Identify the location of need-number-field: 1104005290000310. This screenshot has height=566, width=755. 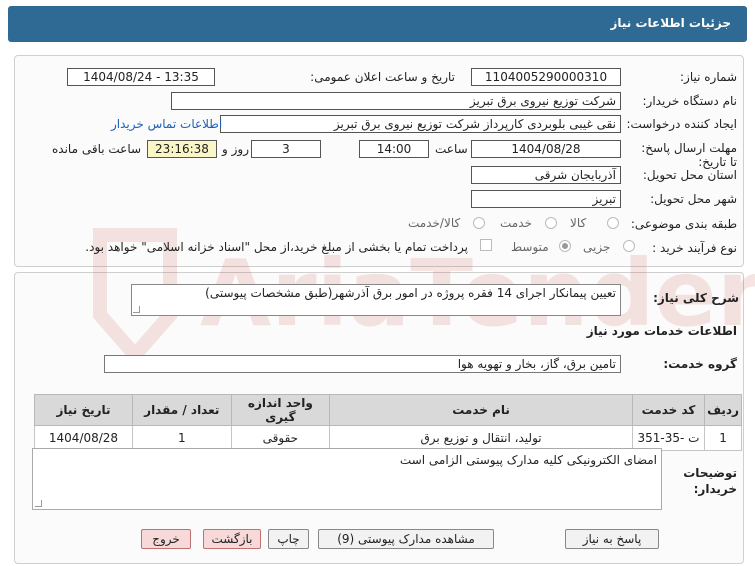
(546, 77).